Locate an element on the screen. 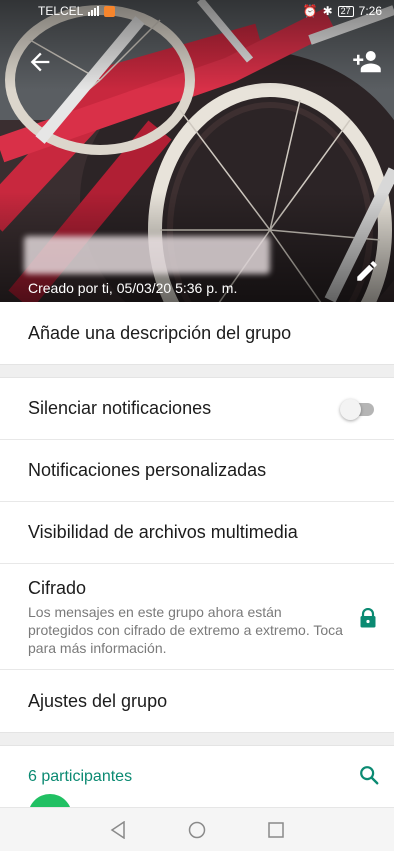 The image size is (394, 851). nav-back-icon is located at coordinates (118, 829).